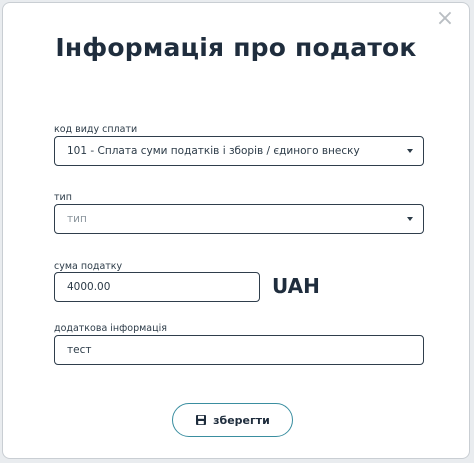 The width and height of the screenshot is (474, 463). Describe the element at coordinates (239, 219) in the screenshot. I see `type-select: тип` at that location.